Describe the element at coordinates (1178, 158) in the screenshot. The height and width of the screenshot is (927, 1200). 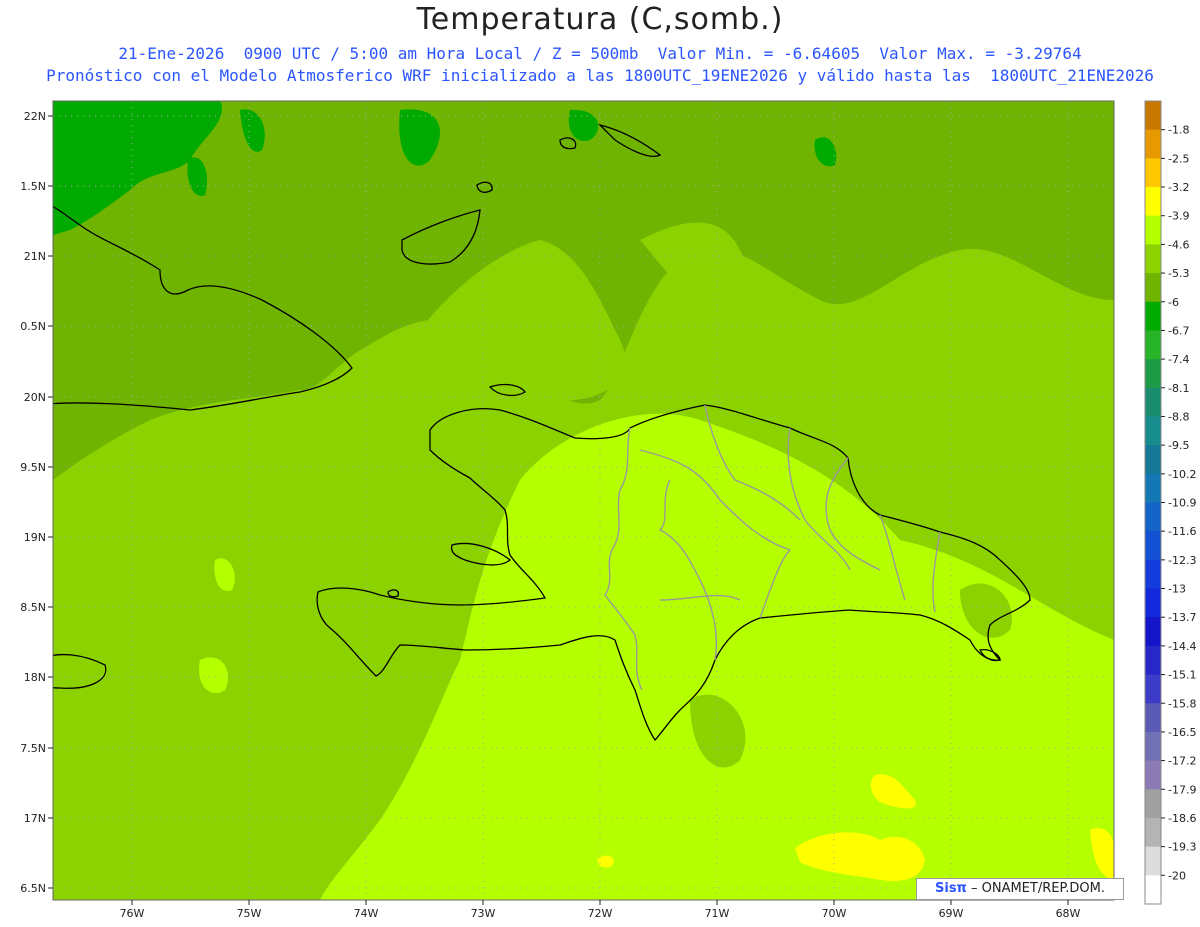
I see `colorbar-label: -2.5` at that location.